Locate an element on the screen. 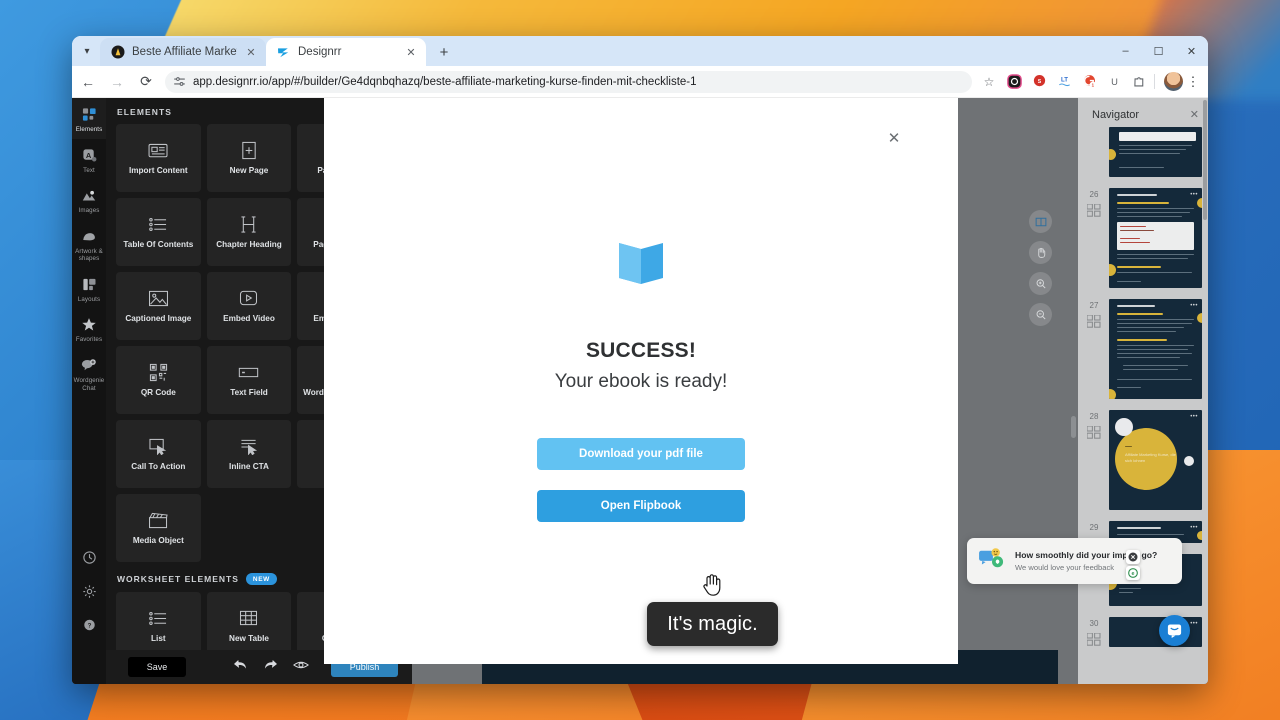 This screenshot has height=720, width=1280. element-card-label: Text Field is located at coordinates (249, 392).